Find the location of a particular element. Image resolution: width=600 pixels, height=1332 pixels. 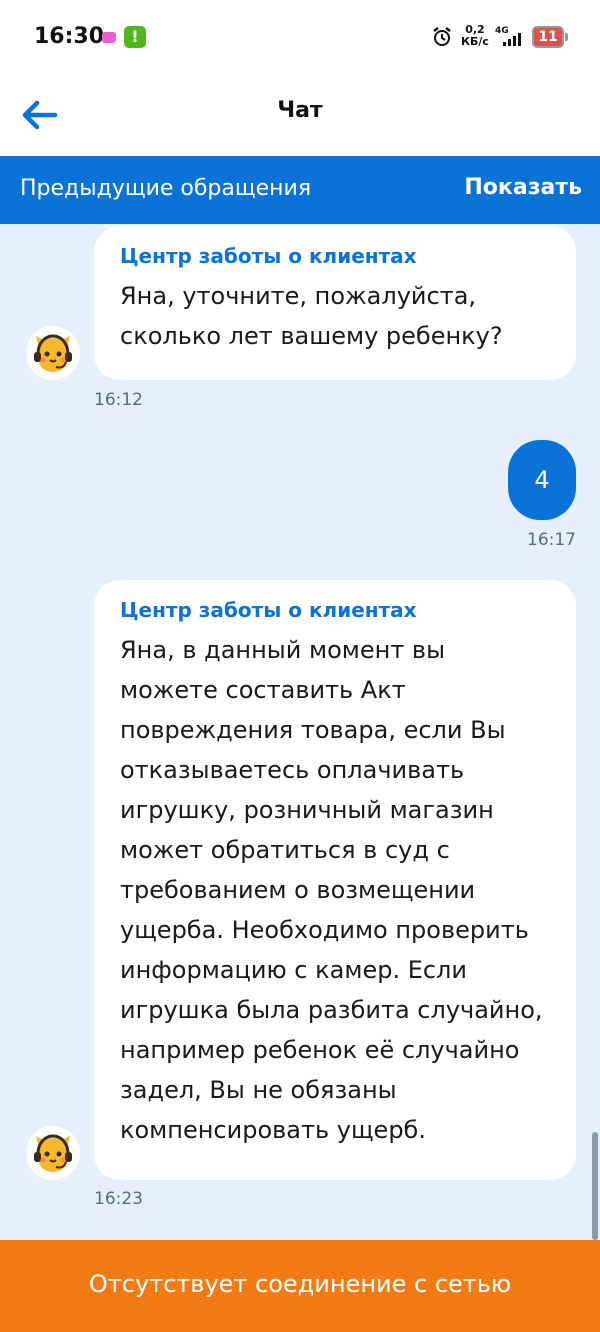

app-bar: Чат is located at coordinates (300, 116).